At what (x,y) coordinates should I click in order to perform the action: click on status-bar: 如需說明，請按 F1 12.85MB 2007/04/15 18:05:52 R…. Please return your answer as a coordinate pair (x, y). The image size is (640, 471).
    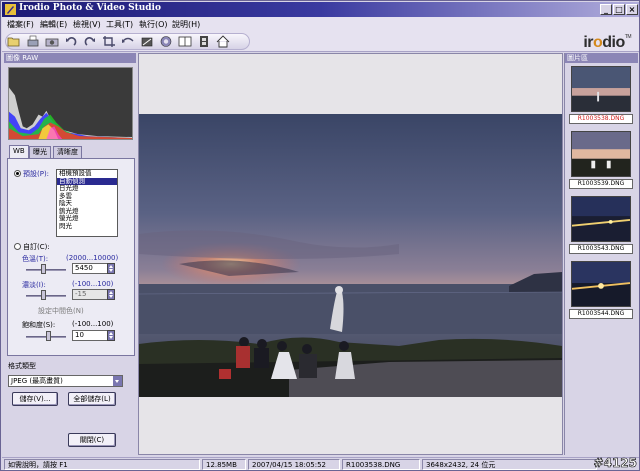
    Looking at the image, I should click on (320, 463).